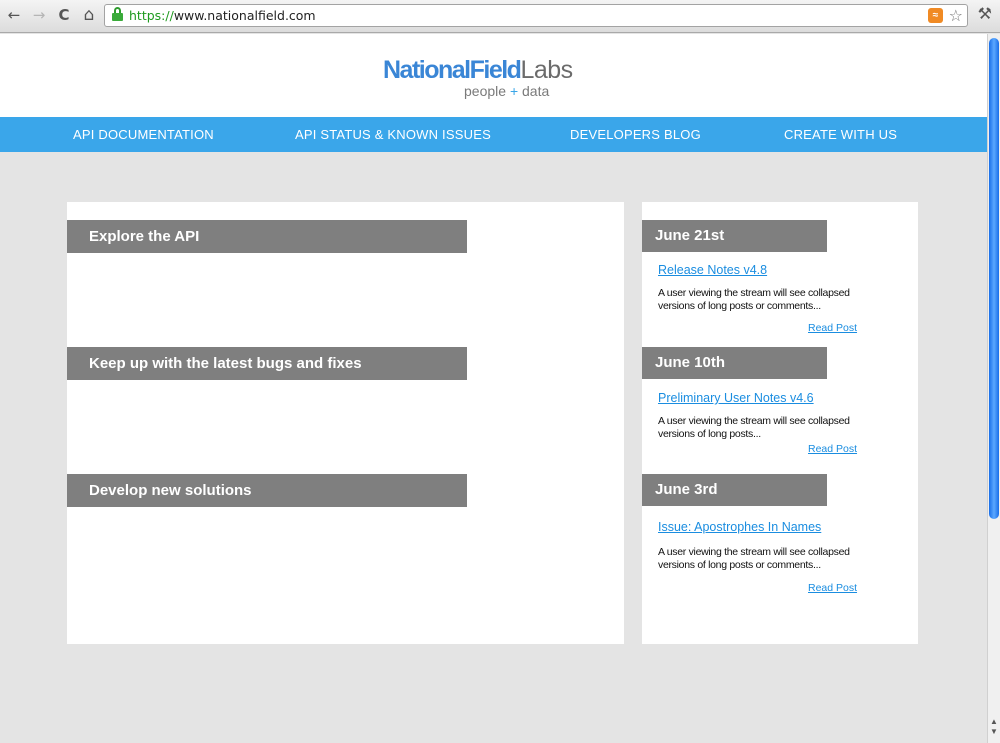 This screenshot has height=743, width=1000. Describe the element at coordinates (840, 134) in the screenshot. I see `nav-create-with-us: CREATE WITH US` at that location.